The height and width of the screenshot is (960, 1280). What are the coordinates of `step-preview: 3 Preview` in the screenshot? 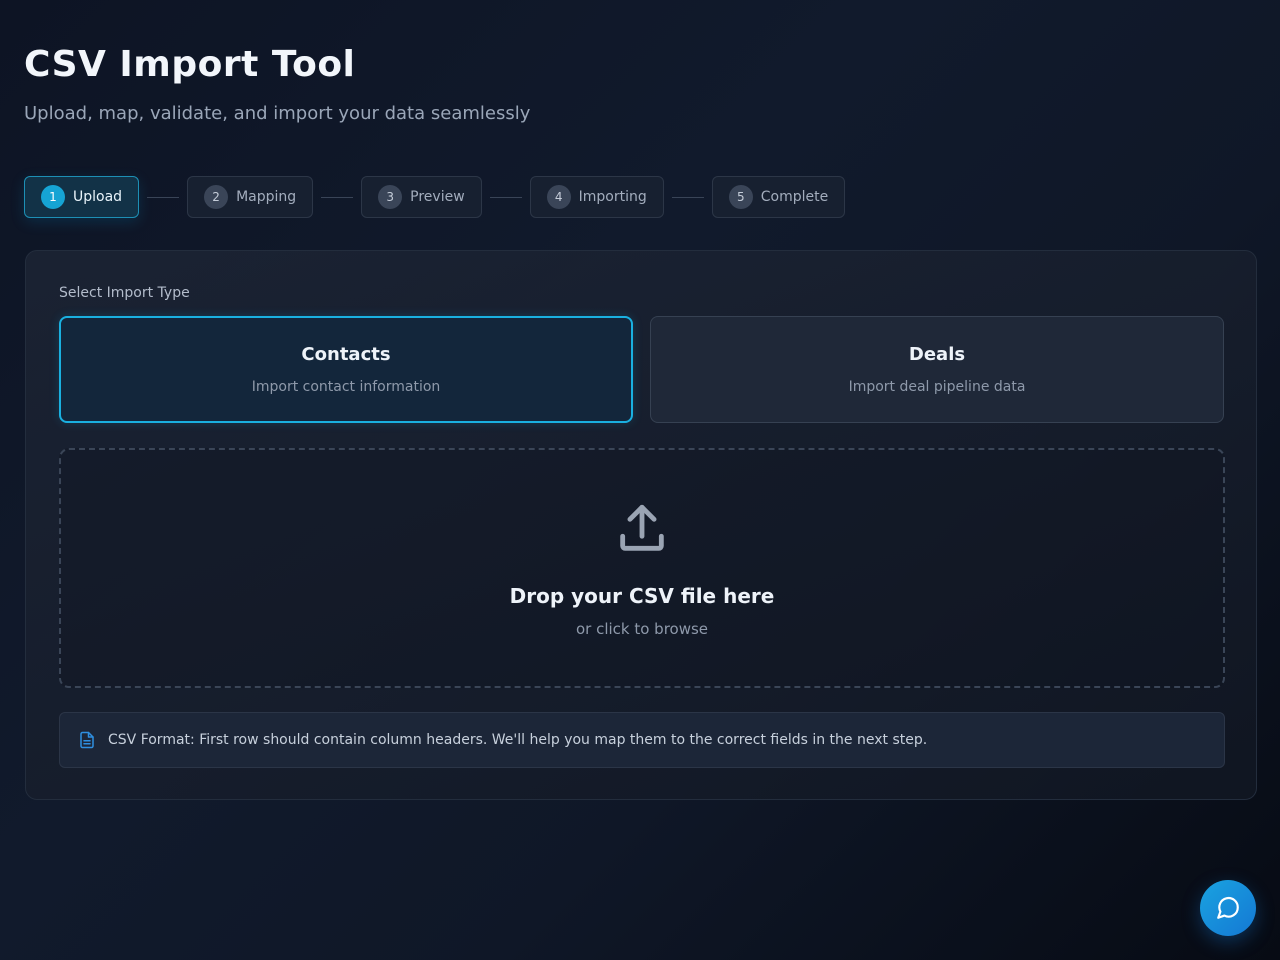 It's located at (421, 197).